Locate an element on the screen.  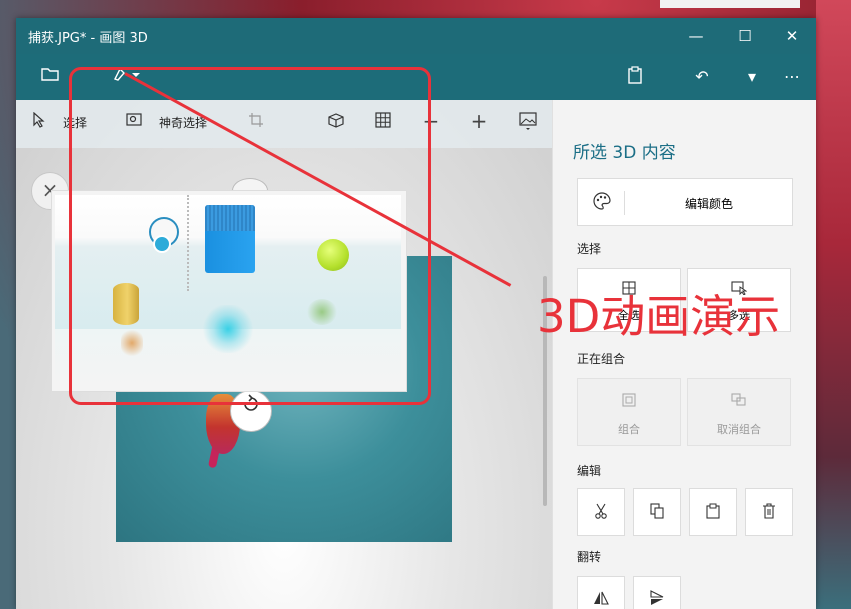
group-label: 组合 is located at coordinates (629, 429).